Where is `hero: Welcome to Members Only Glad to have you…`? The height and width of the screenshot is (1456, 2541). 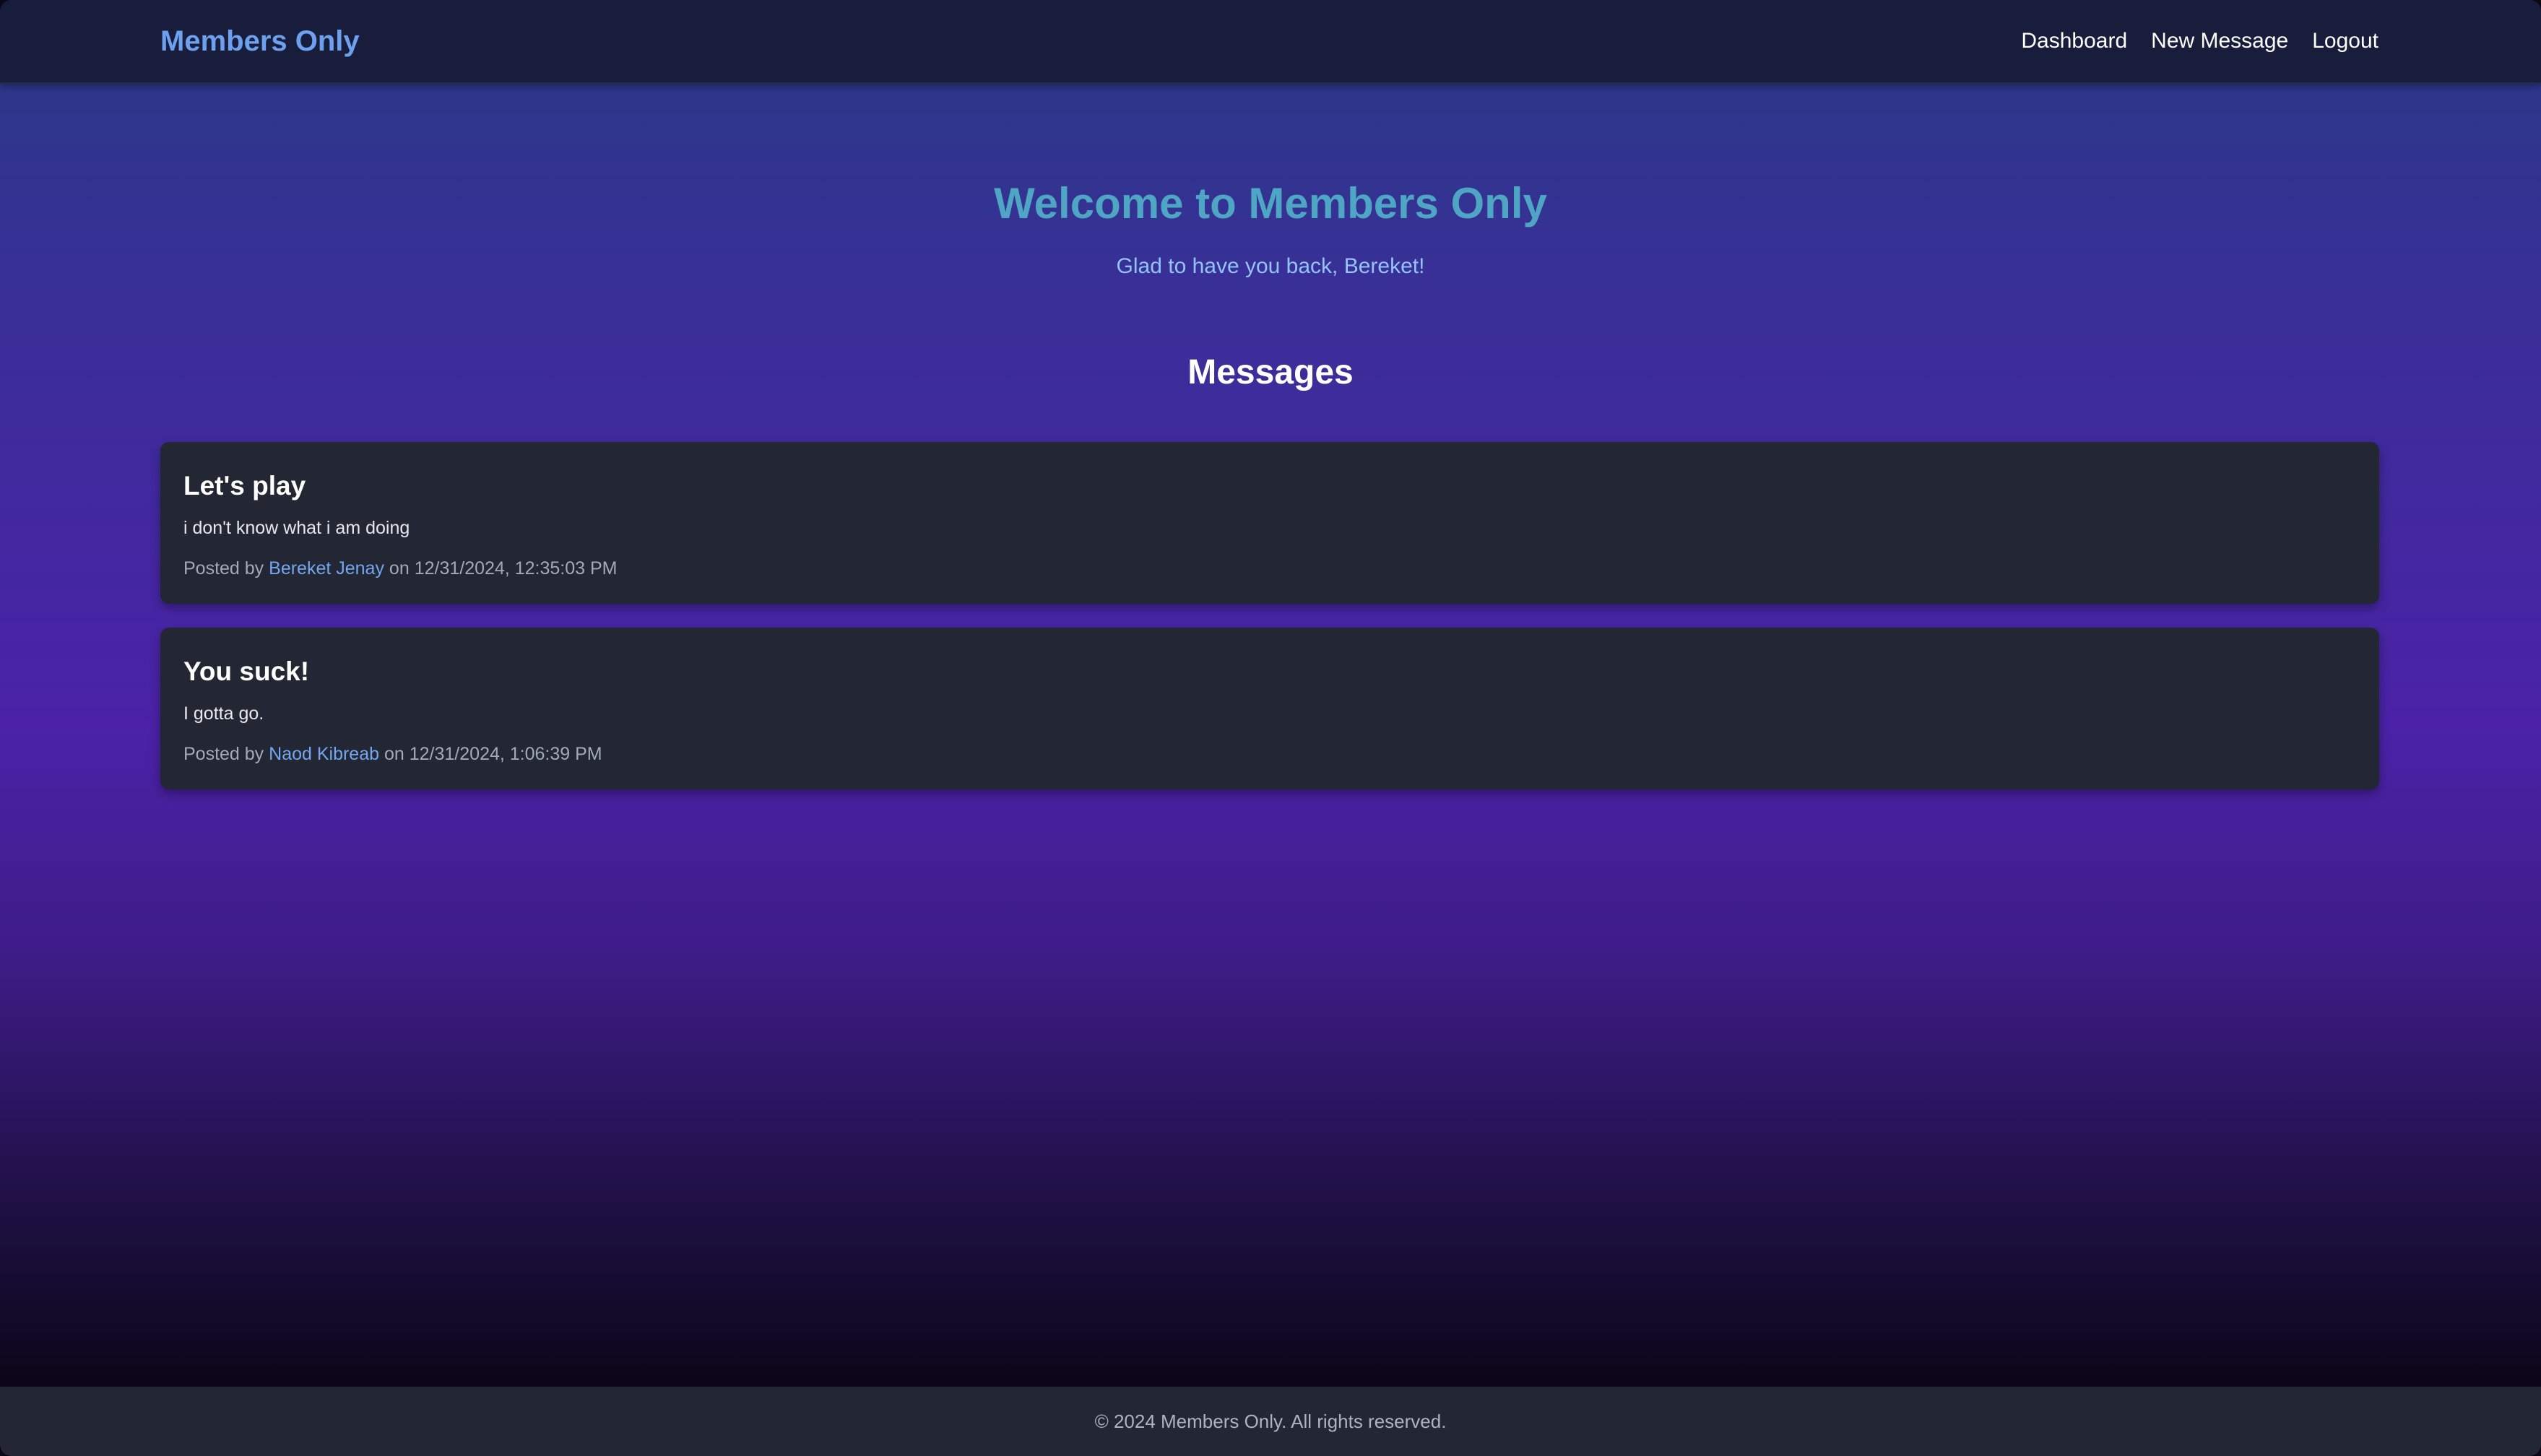 hero: Welcome to Members Only Glad to have you… is located at coordinates (1270, 227).